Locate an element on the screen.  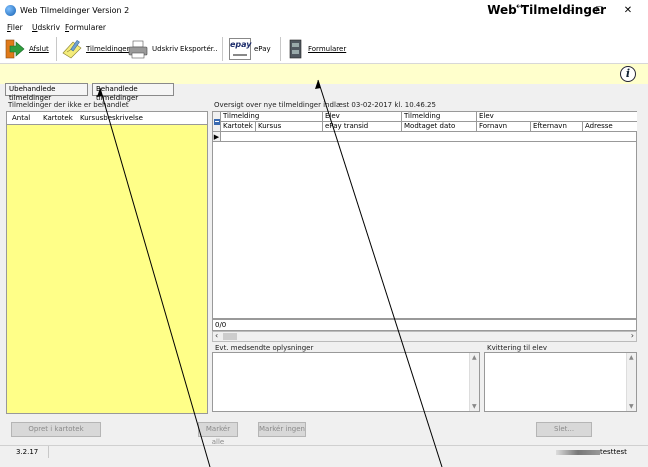
tilmeldinger-button: Tilmeldinger is located at coordinates (95, 49).